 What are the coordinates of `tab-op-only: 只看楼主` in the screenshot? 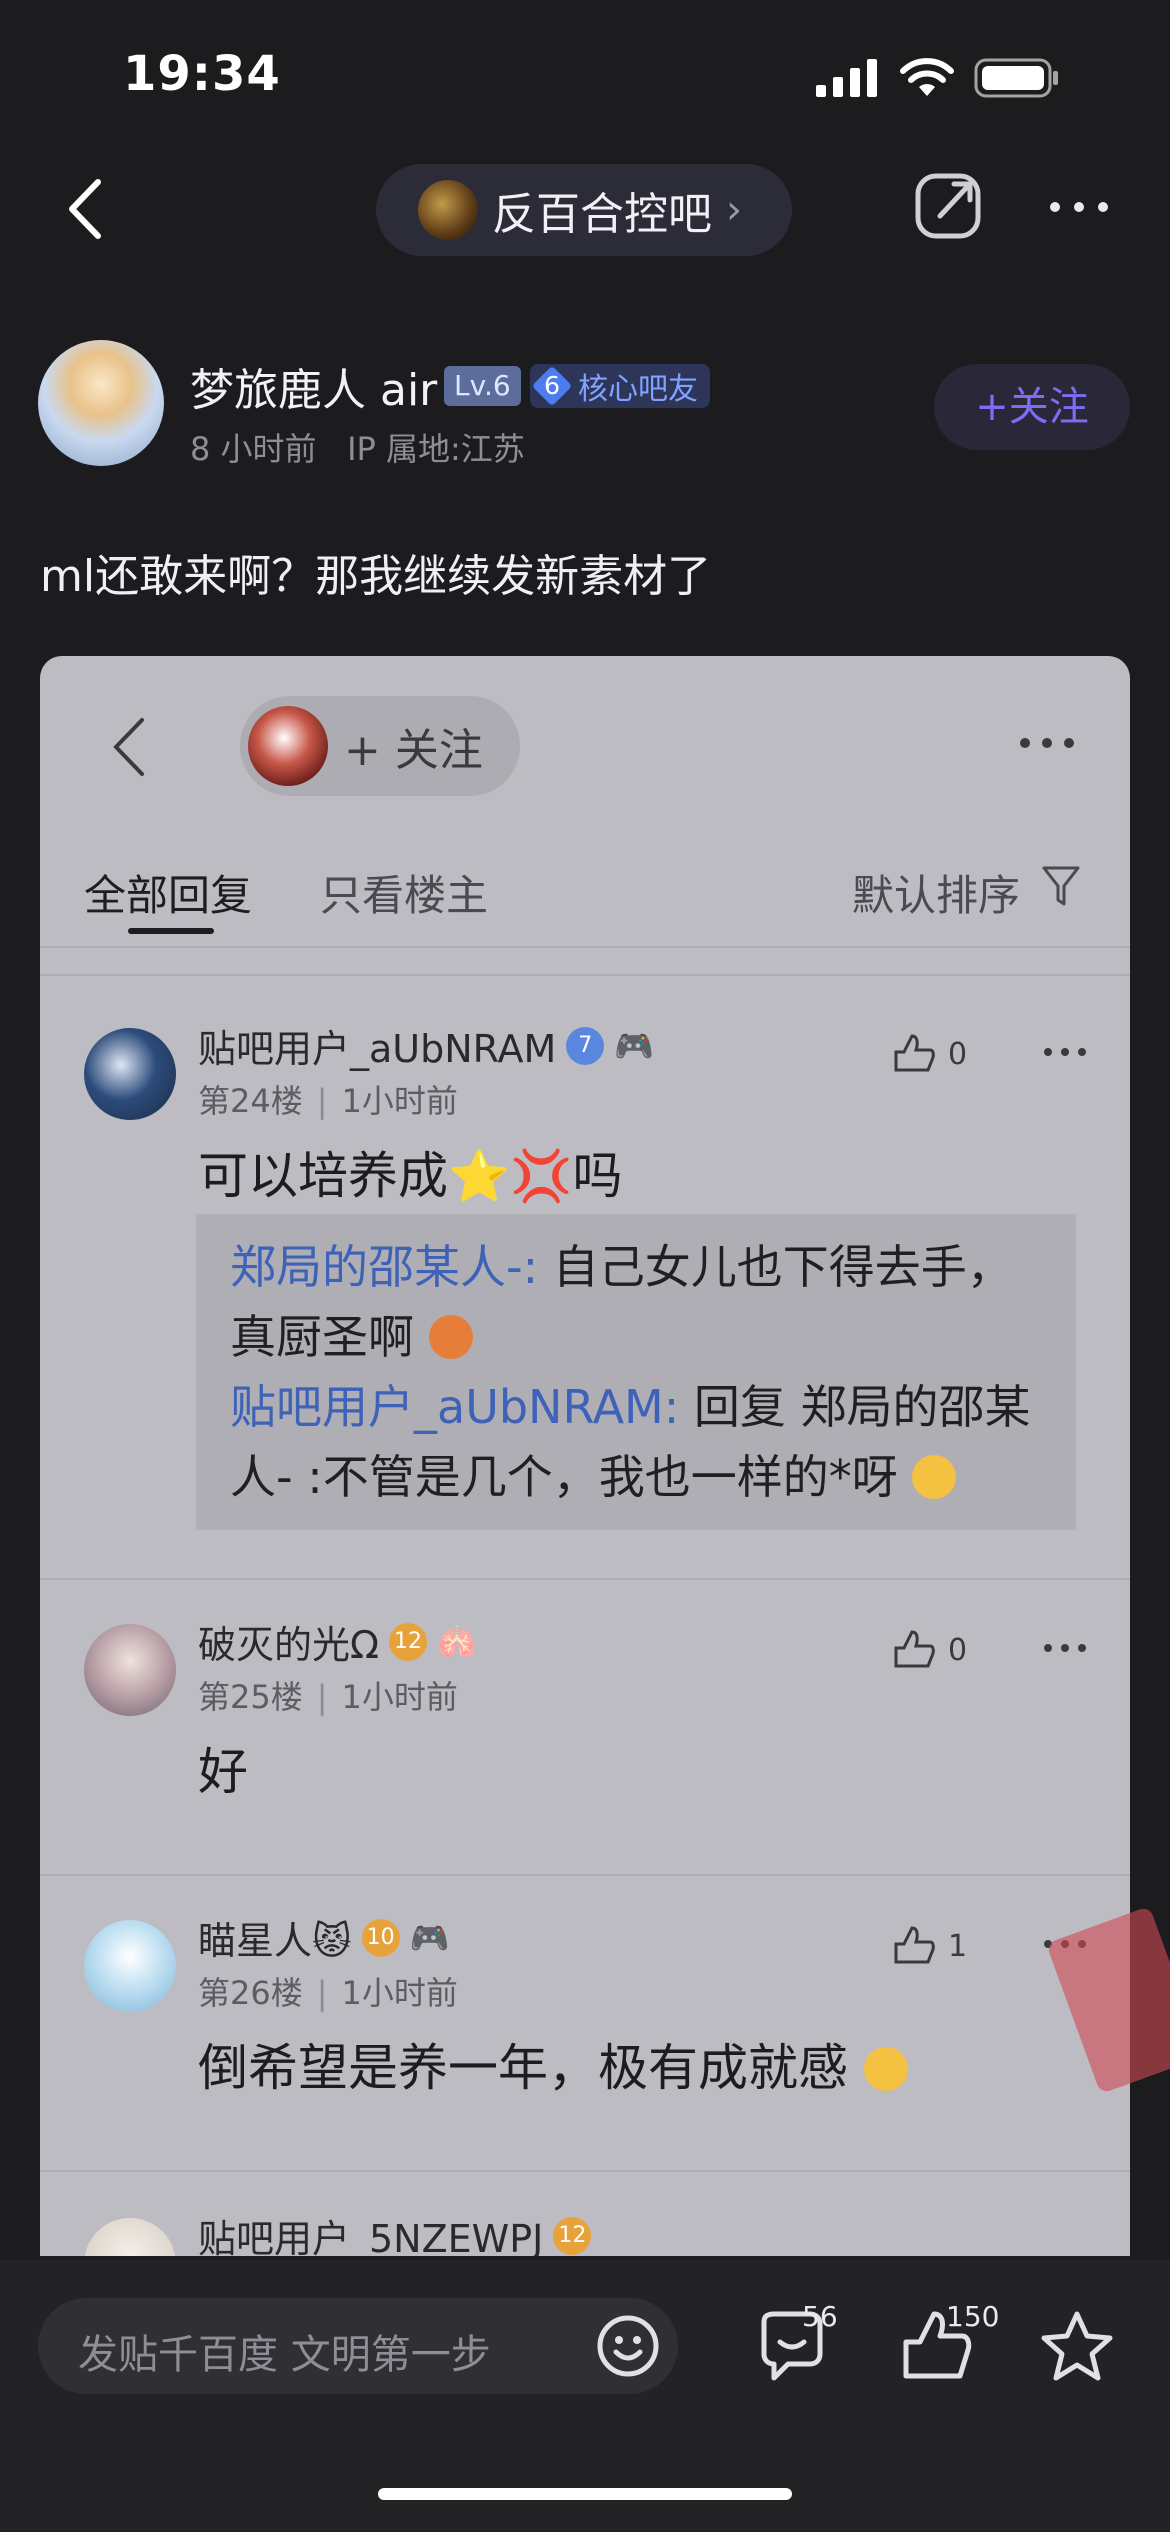 It's located at (404, 895).